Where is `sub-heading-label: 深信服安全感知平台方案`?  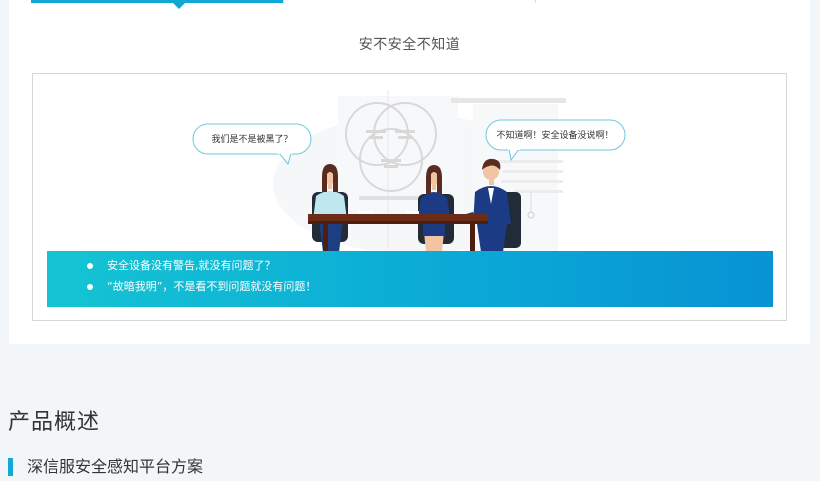
sub-heading-label: 深信服安全感知平台方案 is located at coordinates (115, 466).